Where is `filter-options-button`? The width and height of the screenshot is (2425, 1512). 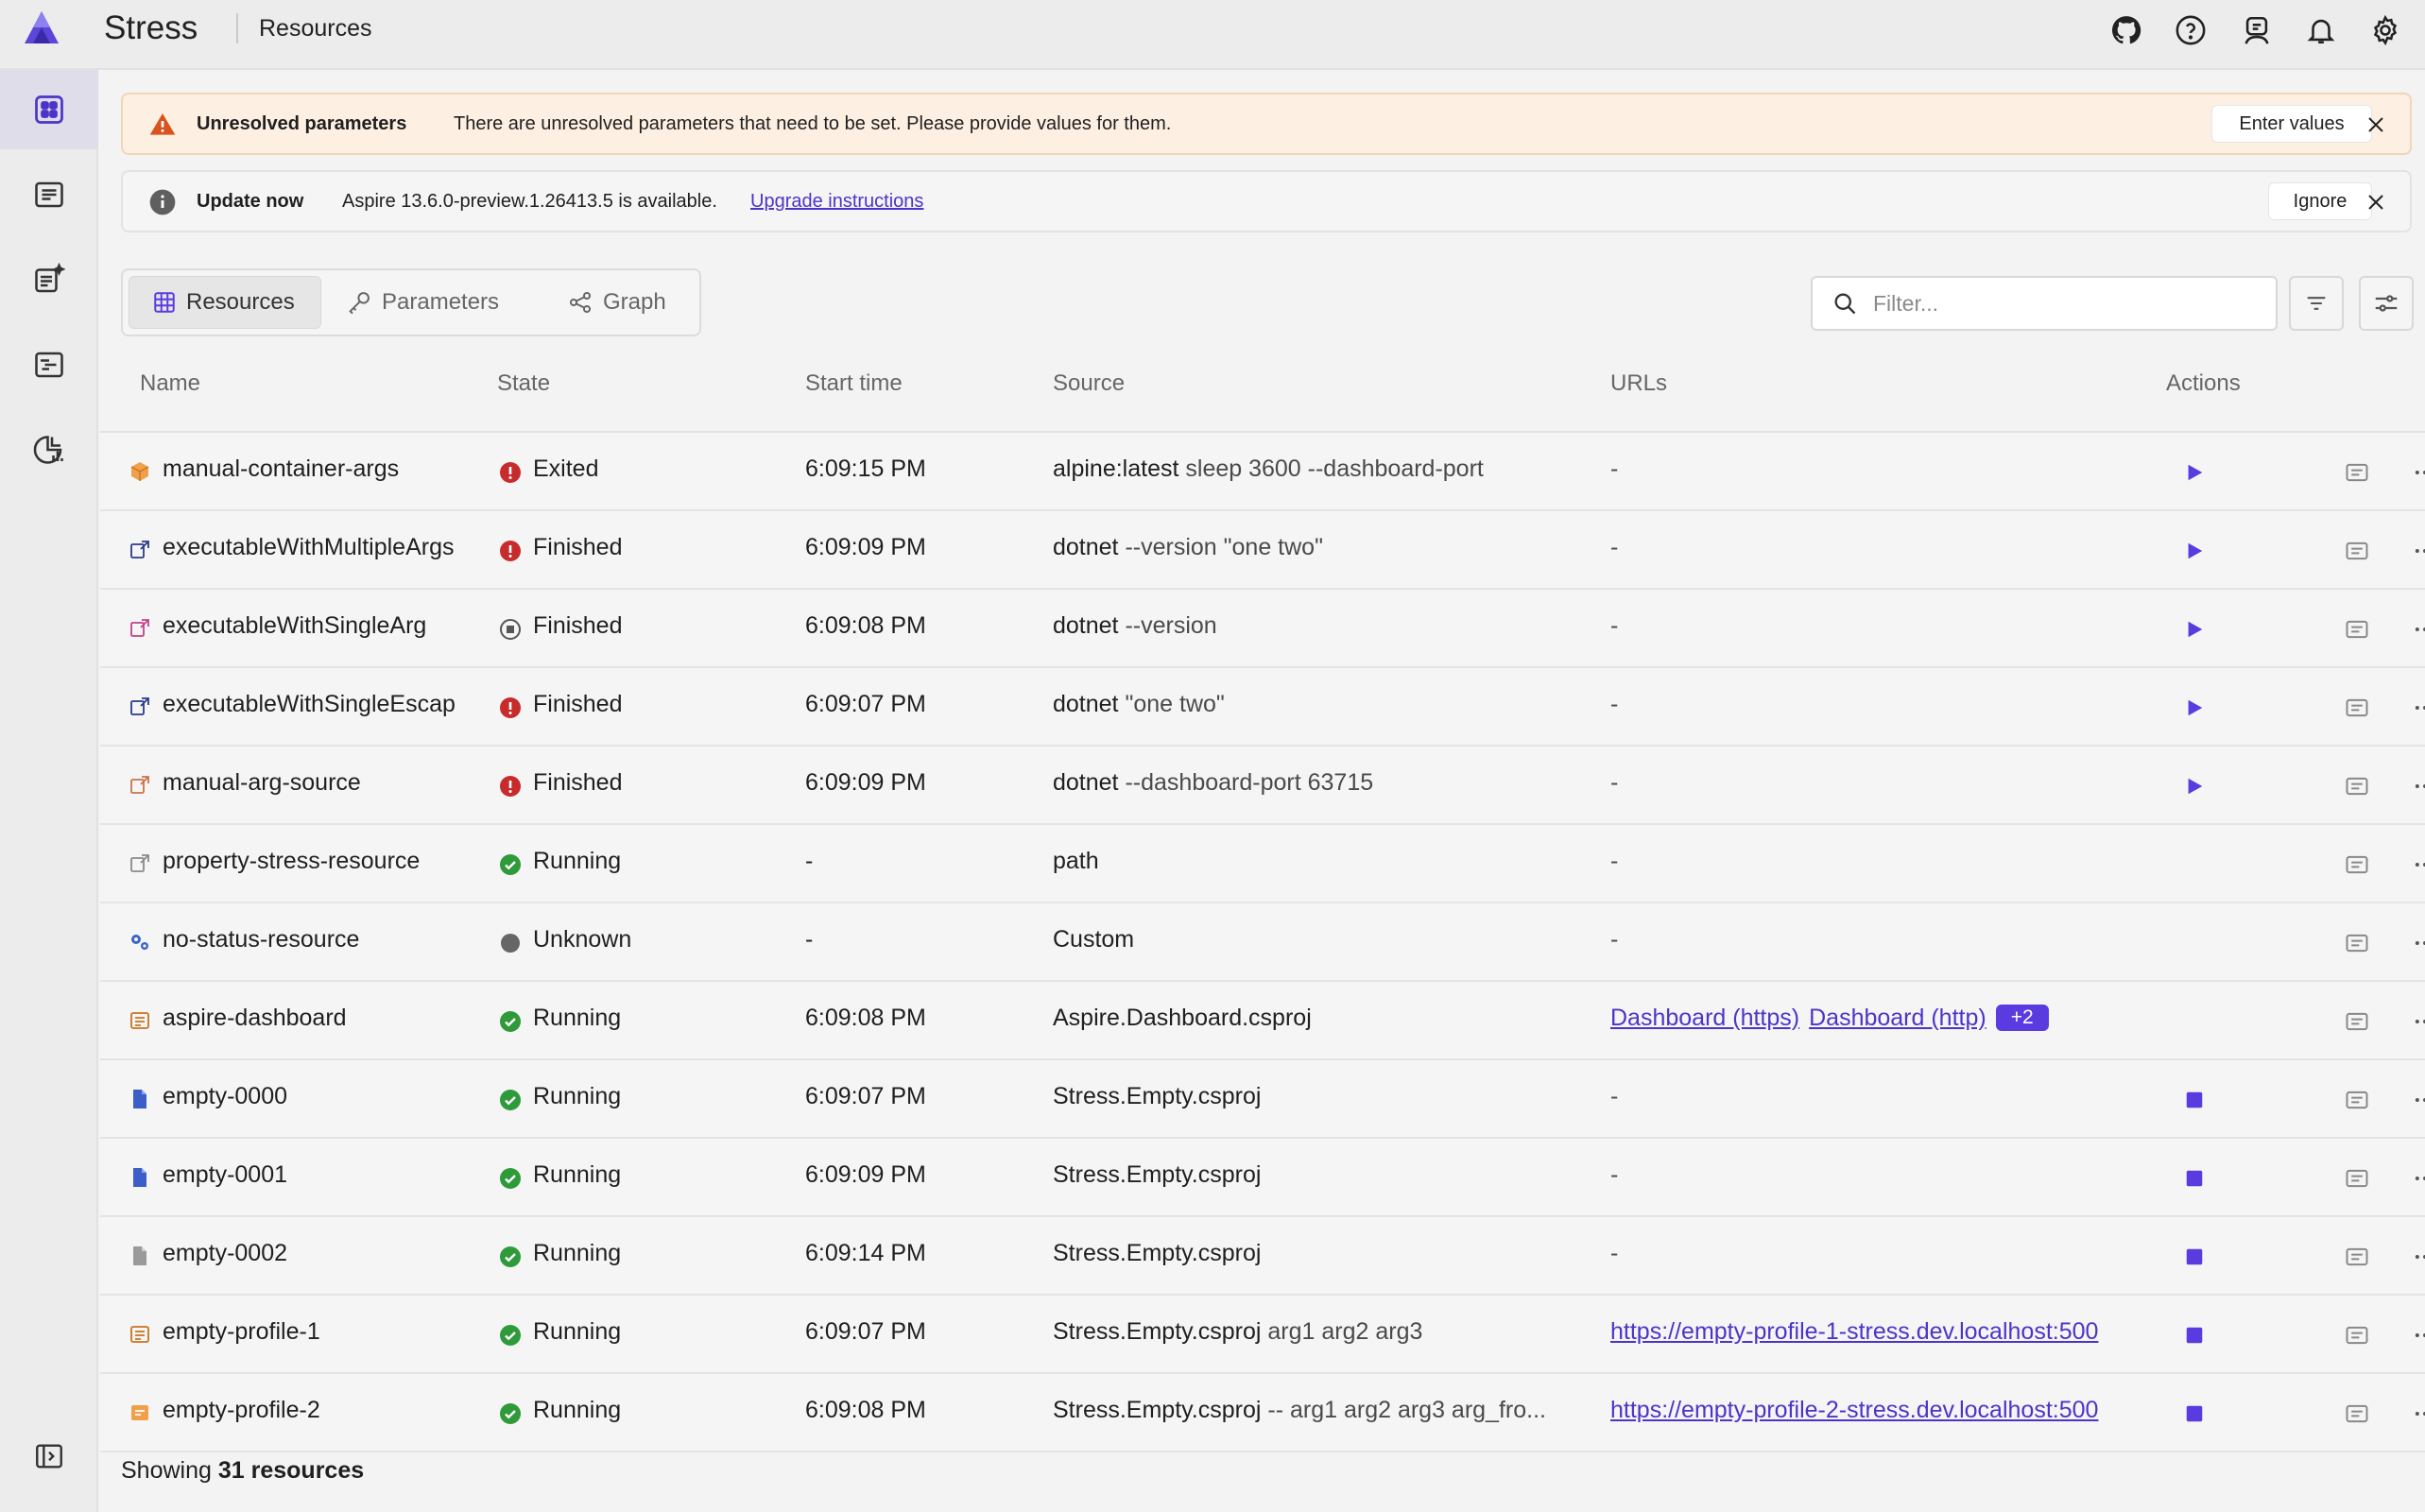
filter-options-button is located at coordinates (2317, 303).